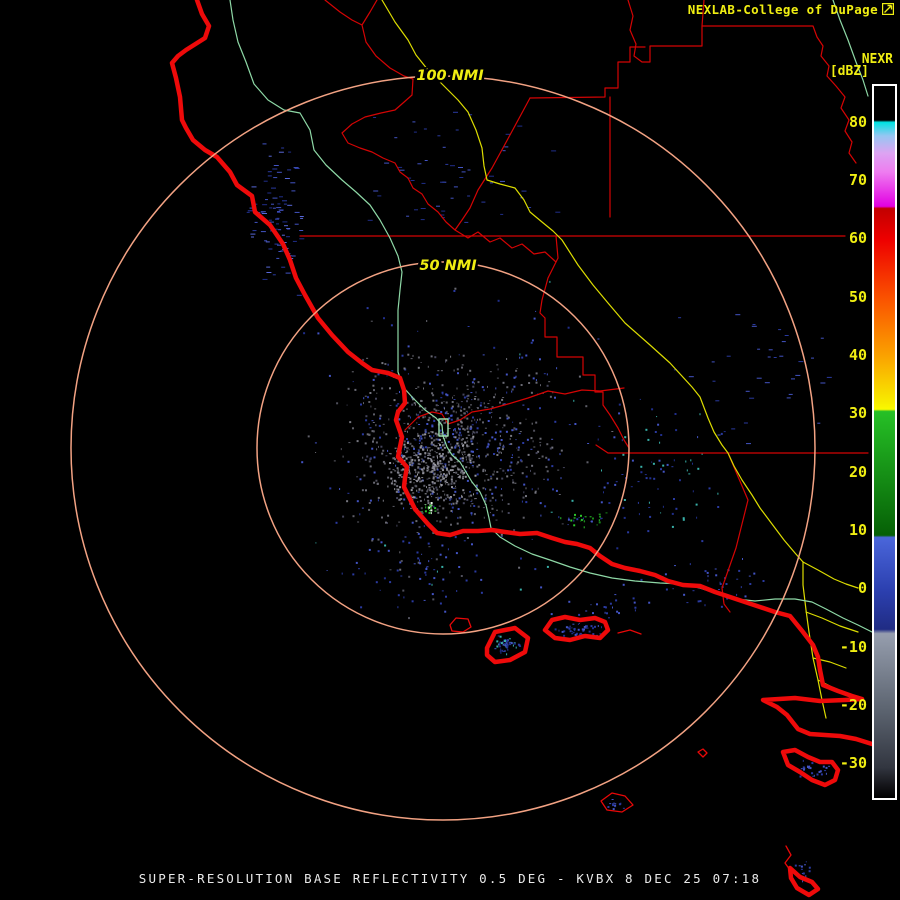 This screenshot has height=900, width=900. I want to click on colorbar-tick-label: 80, so click(857, 122).